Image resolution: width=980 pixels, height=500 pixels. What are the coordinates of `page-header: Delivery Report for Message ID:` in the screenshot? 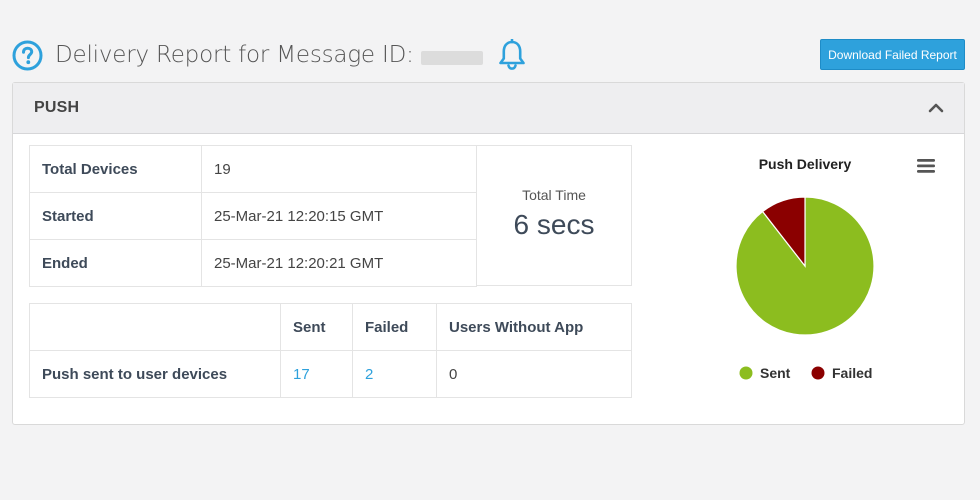 It's located at (269, 55).